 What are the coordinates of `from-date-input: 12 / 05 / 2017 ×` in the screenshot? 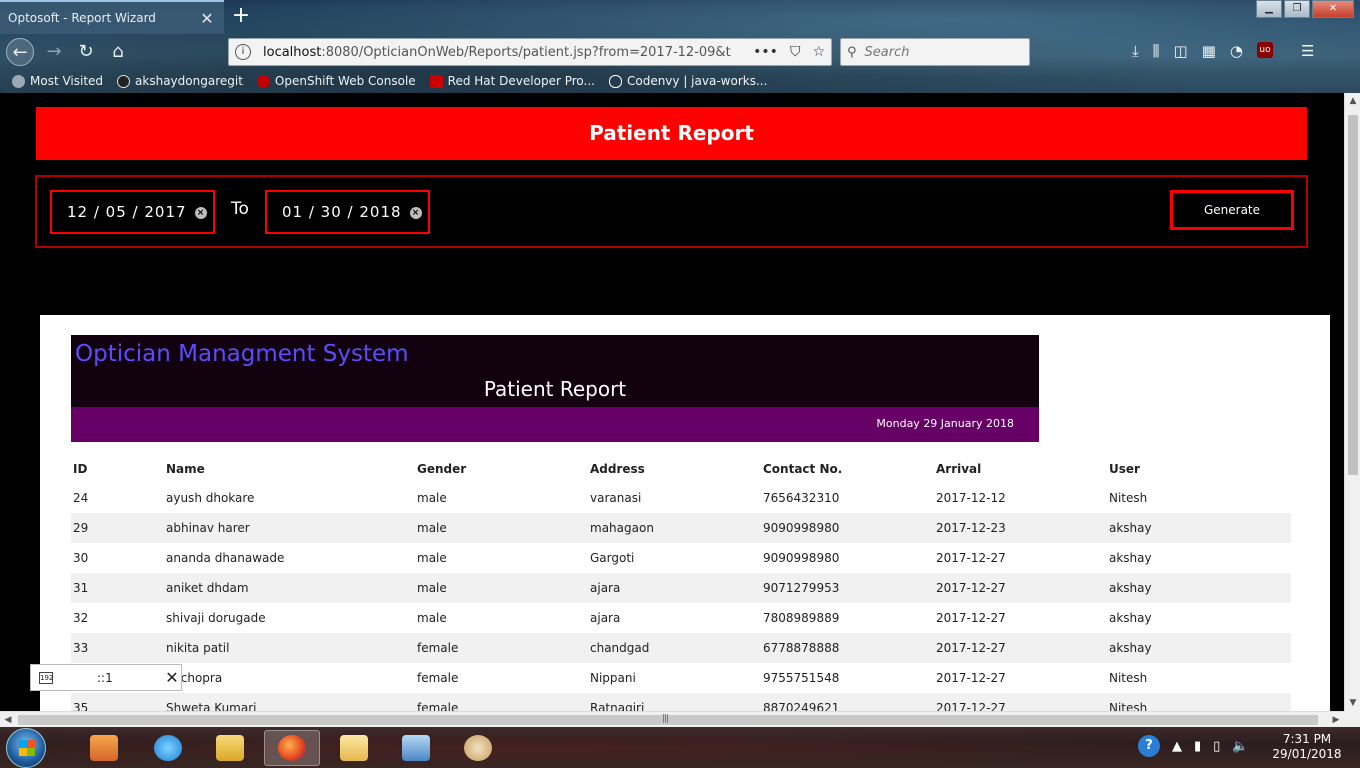 It's located at (132, 212).